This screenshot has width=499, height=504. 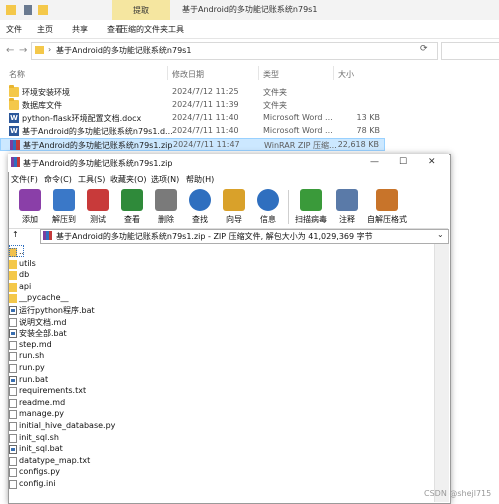 What do you see at coordinates (219, 392) in the screenshot?
I see `list-item: requirements.txt` at bounding box center [219, 392].